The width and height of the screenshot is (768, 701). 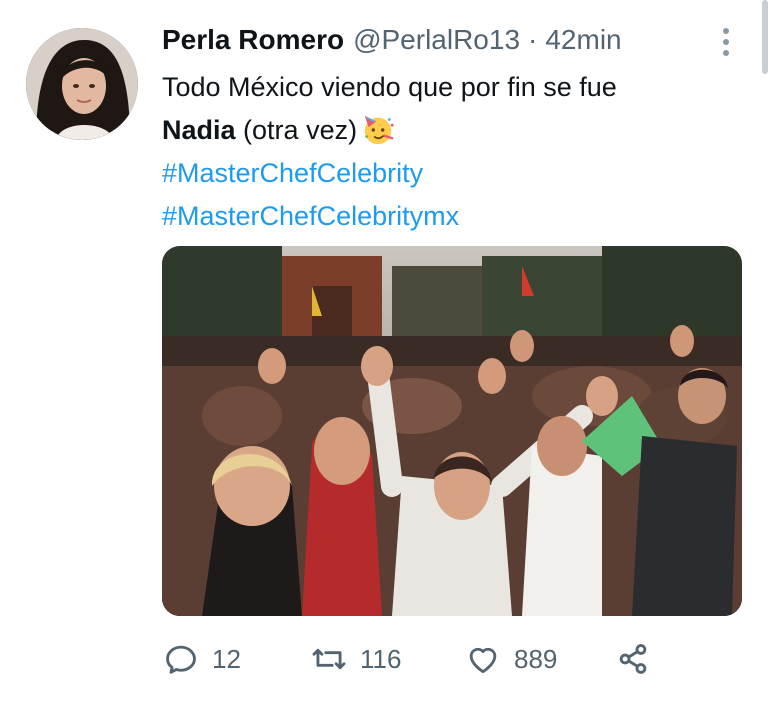 I want to click on like-button: 889, so click(x=510, y=659).